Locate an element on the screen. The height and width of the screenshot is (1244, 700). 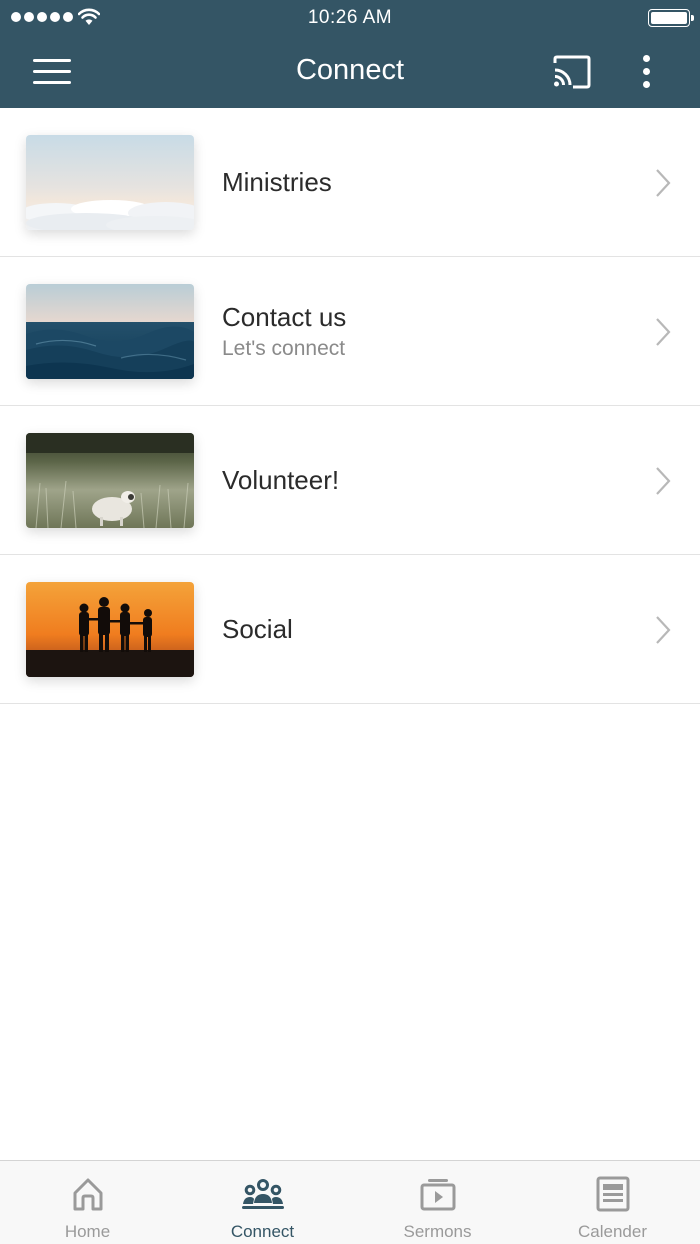
app-header: 10:26 AM Connect is located at coordinates (350, 54).